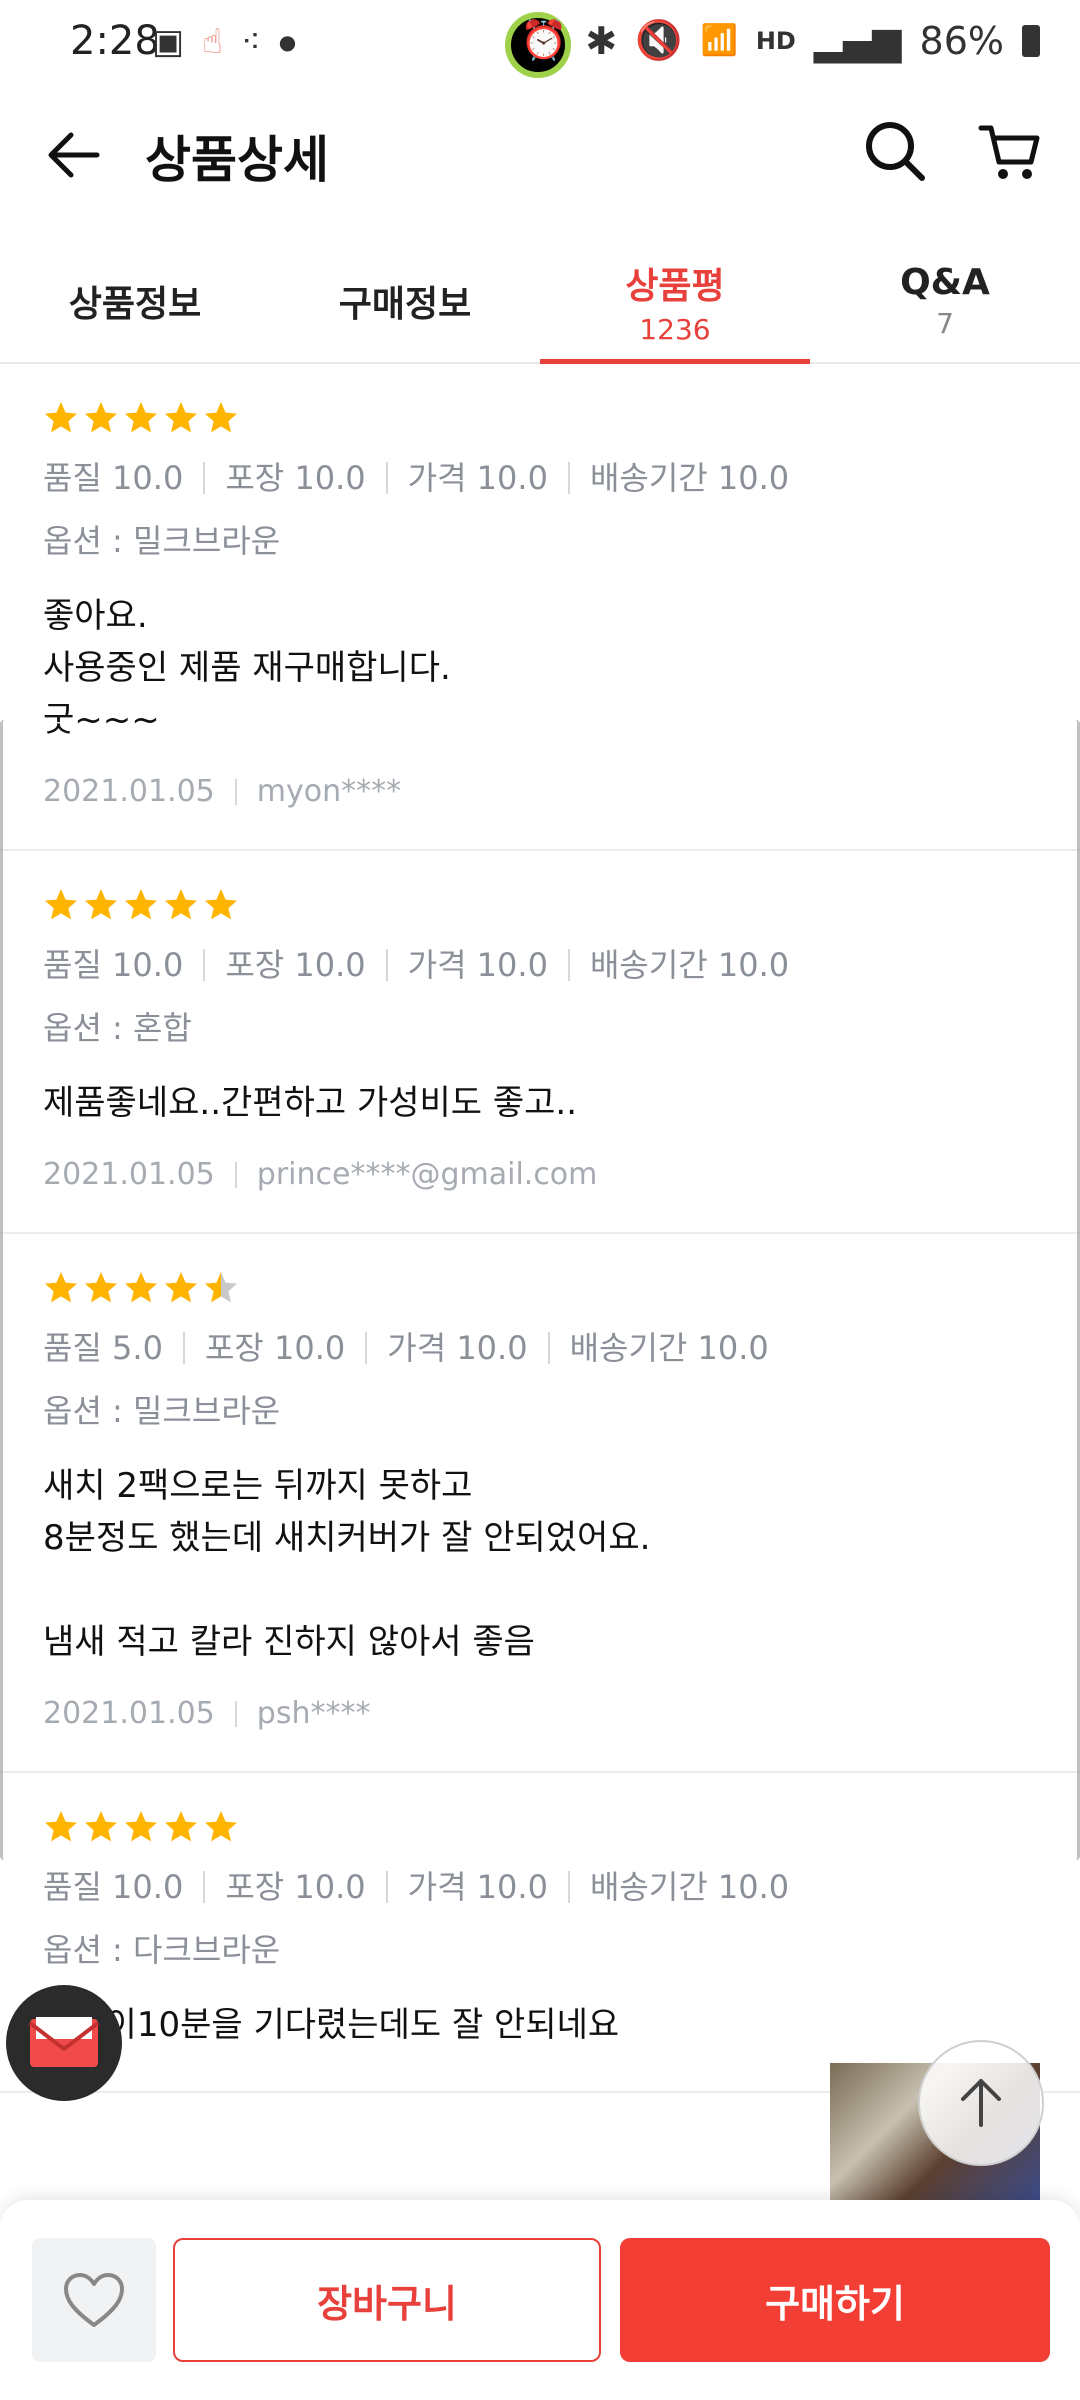 This screenshot has height=2400, width=1080. I want to click on cart-button, so click(1010, 151).